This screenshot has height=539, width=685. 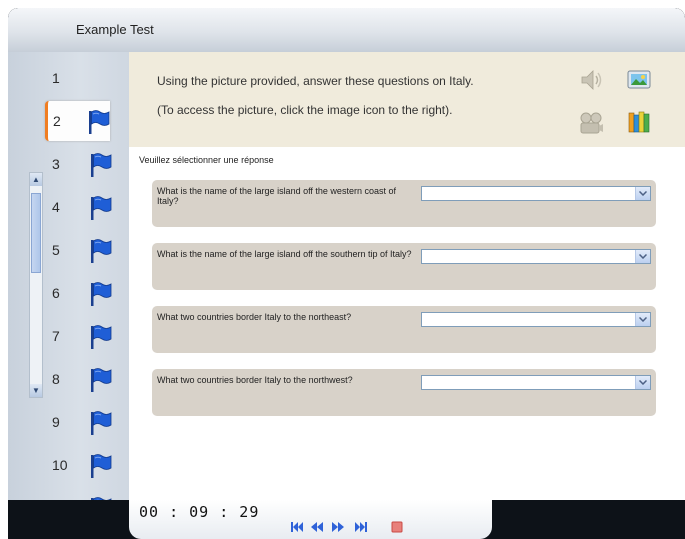 I want to click on window-title: Example Test, so click(x=115, y=29).